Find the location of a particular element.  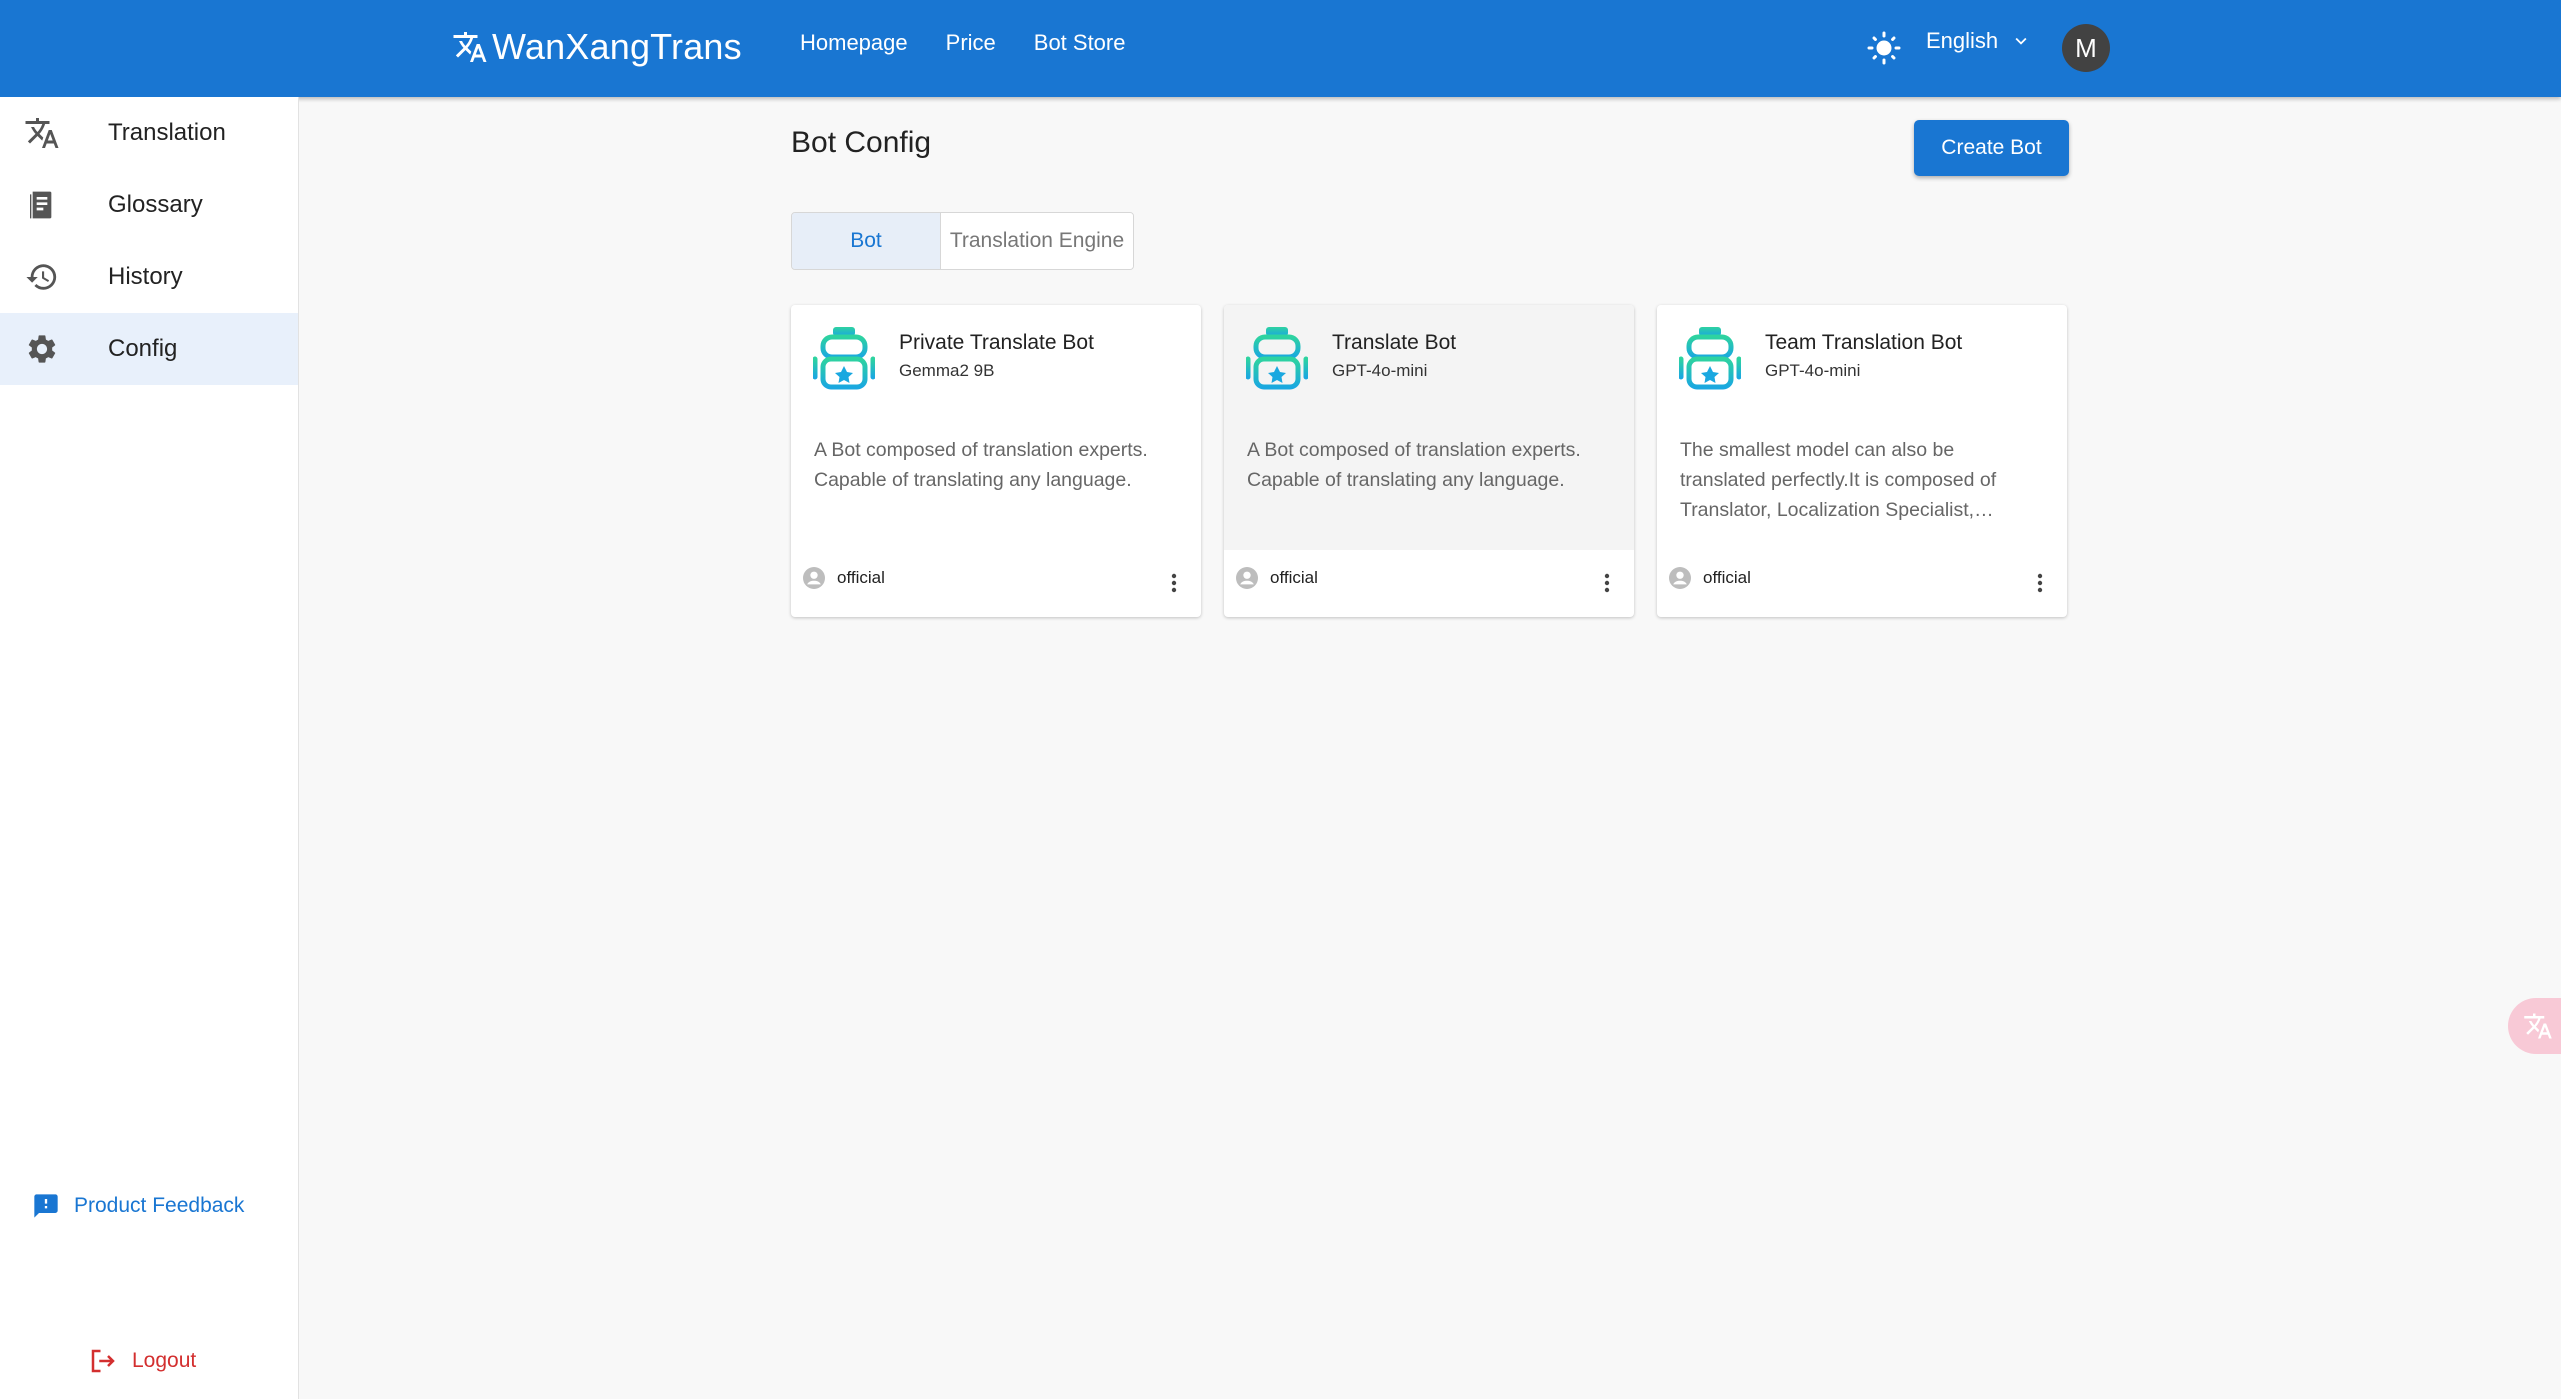

avatar: M is located at coordinates (2086, 48).